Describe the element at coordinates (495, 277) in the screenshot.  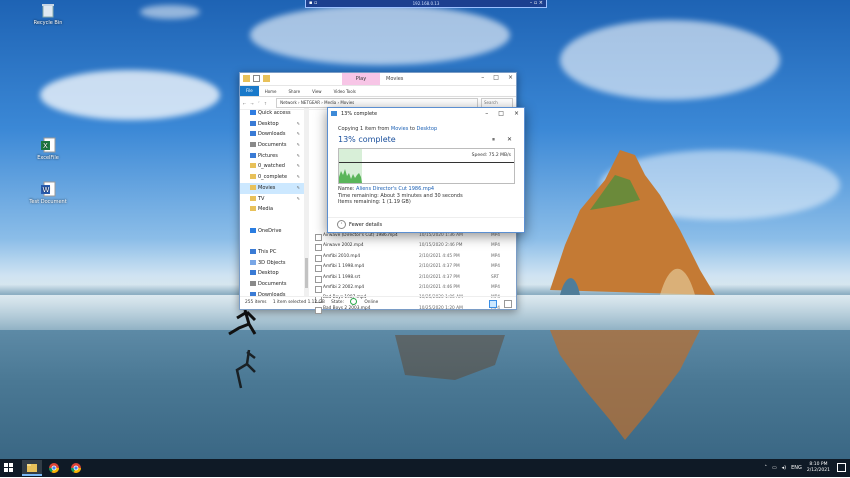
I see `file-type: SRT` at that location.